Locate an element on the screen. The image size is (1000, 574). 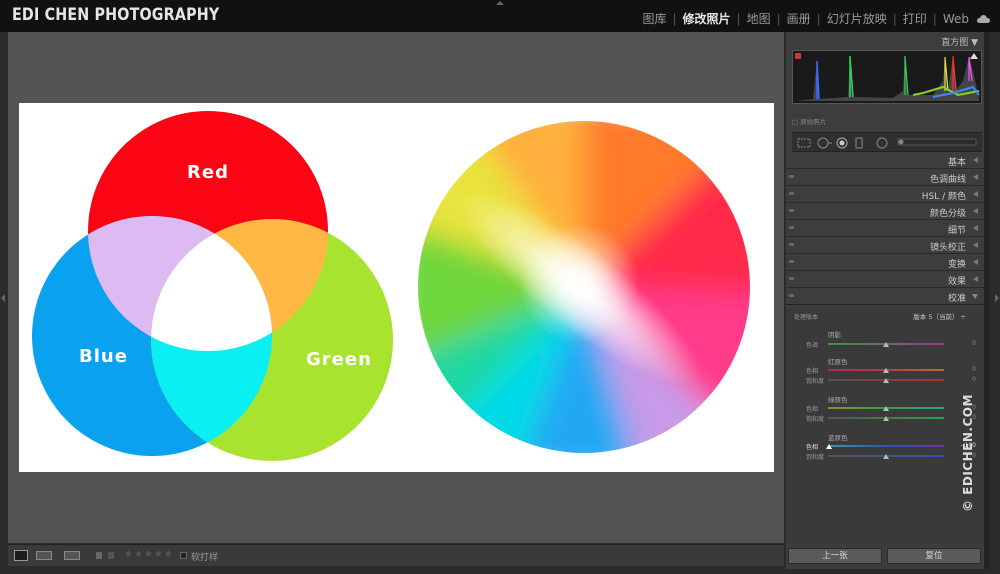
process-version-select: 版本 5（当前） ÷ is located at coordinates (939, 316).